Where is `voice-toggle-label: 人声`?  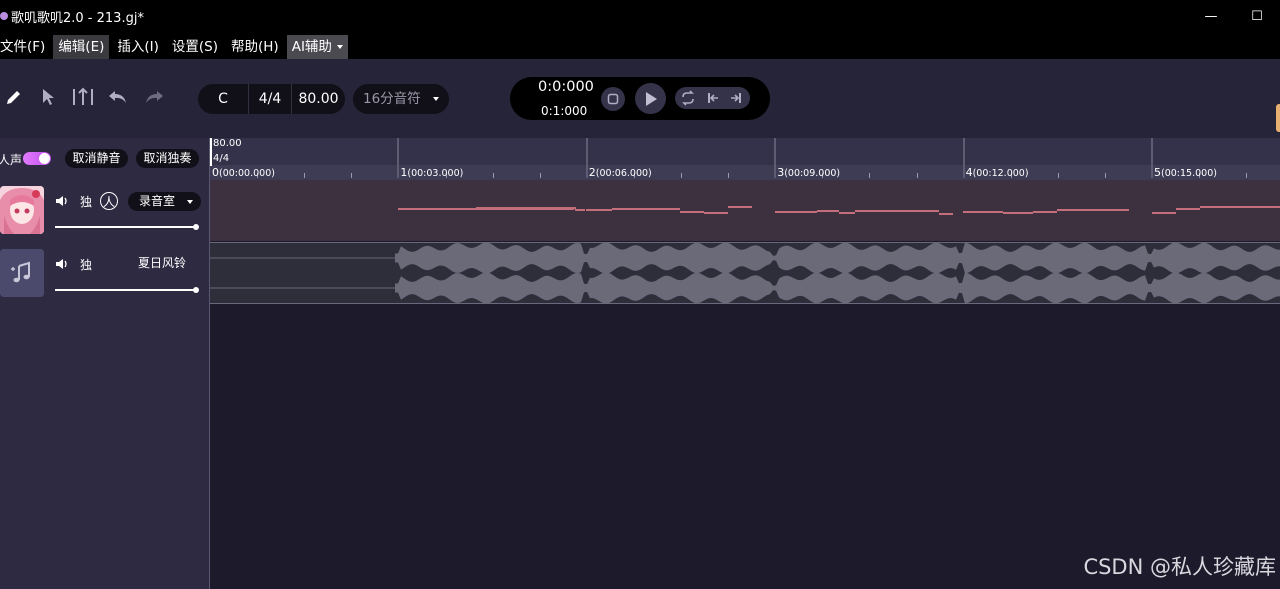
voice-toggle-label: 人声 is located at coordinates (11, 160).